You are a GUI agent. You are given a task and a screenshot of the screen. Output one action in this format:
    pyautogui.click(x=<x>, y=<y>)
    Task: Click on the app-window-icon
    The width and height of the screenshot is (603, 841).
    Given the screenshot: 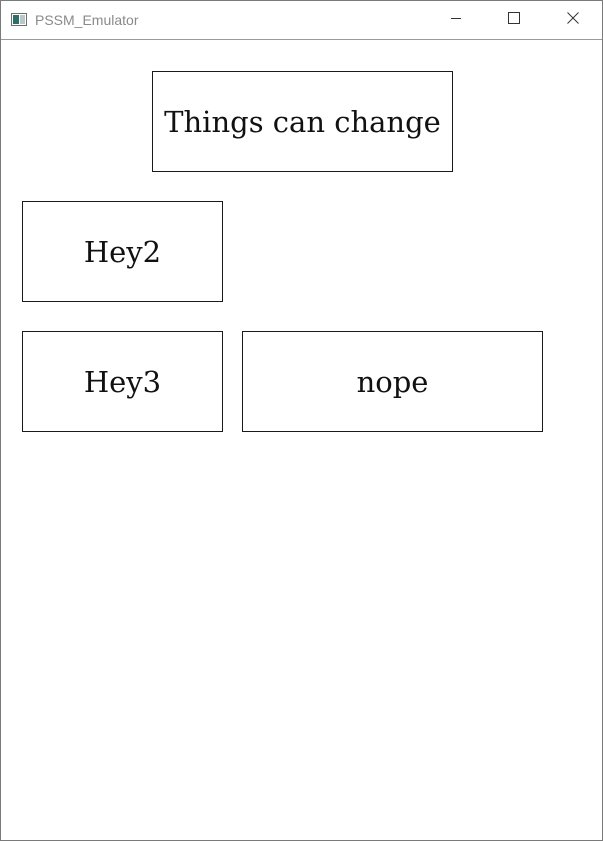 What is the action you would take?
    pyautogui.click(x=19, y=19)
    